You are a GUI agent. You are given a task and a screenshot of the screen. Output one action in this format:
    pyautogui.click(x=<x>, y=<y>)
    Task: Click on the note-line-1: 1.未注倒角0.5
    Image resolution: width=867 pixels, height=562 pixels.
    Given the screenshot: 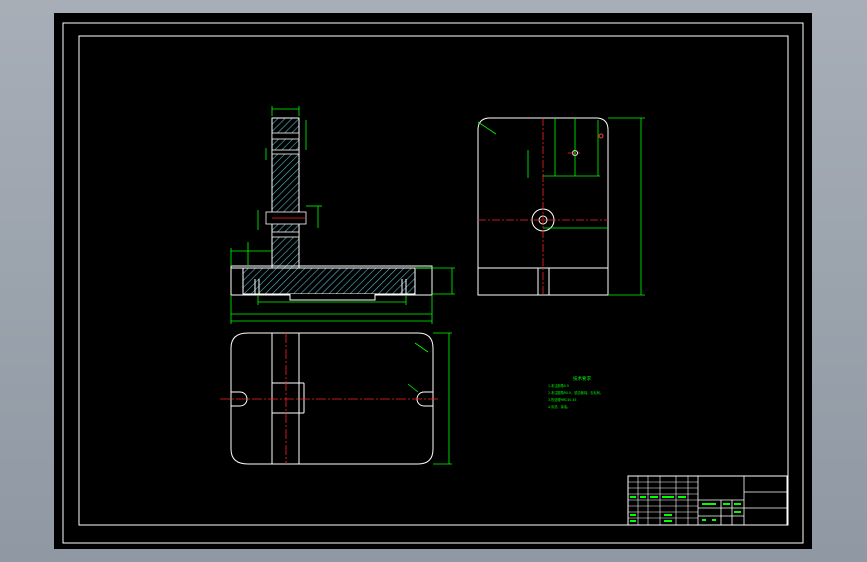 What is the action you would take?
    pyautogui.click(x=558, y=385)
    